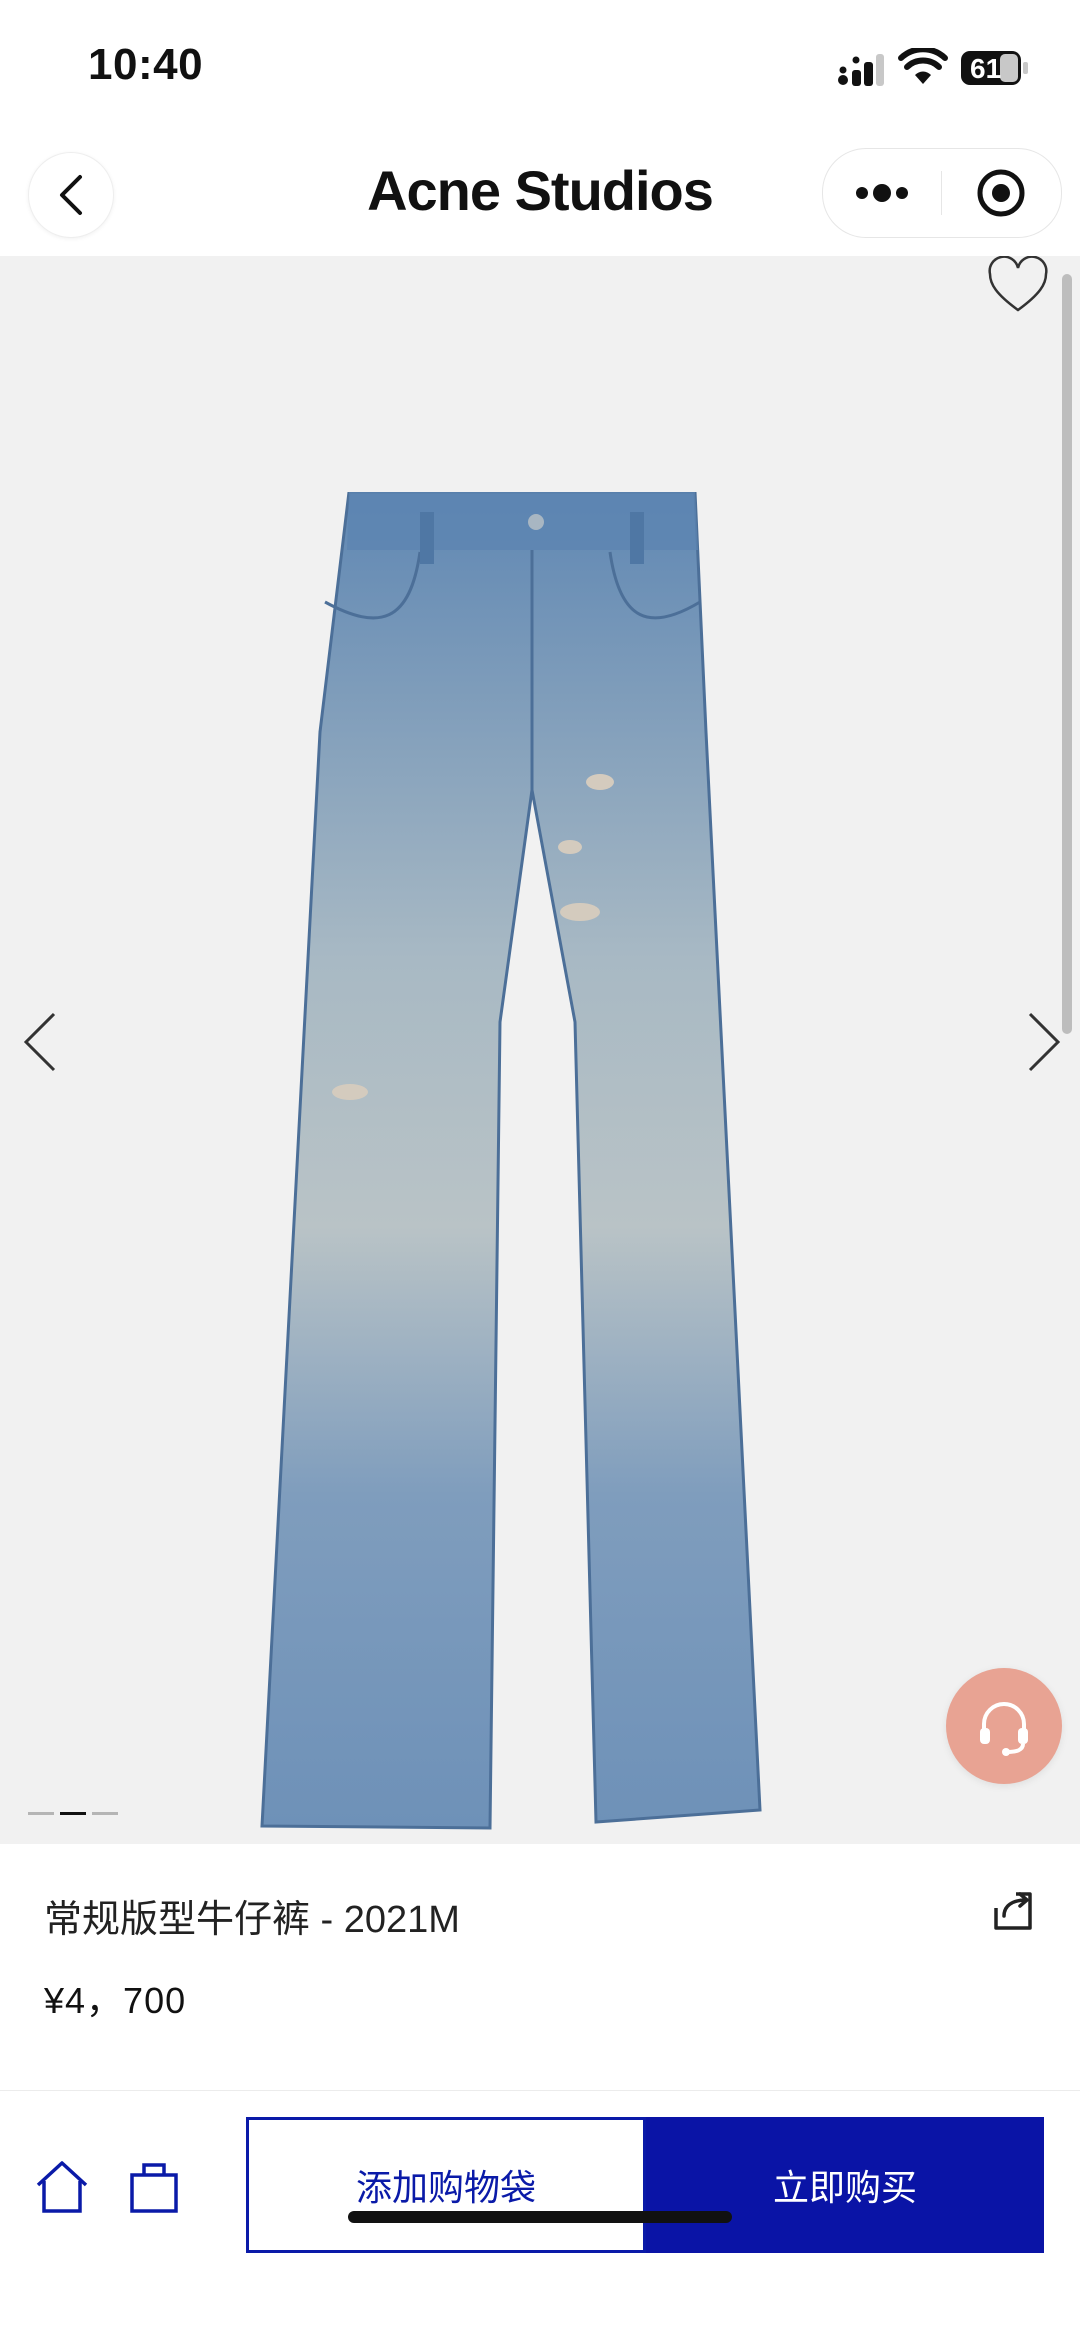 This screenshot has height=2337, width=1080. I want to click on customer-service-button, so click(1004, 1726).